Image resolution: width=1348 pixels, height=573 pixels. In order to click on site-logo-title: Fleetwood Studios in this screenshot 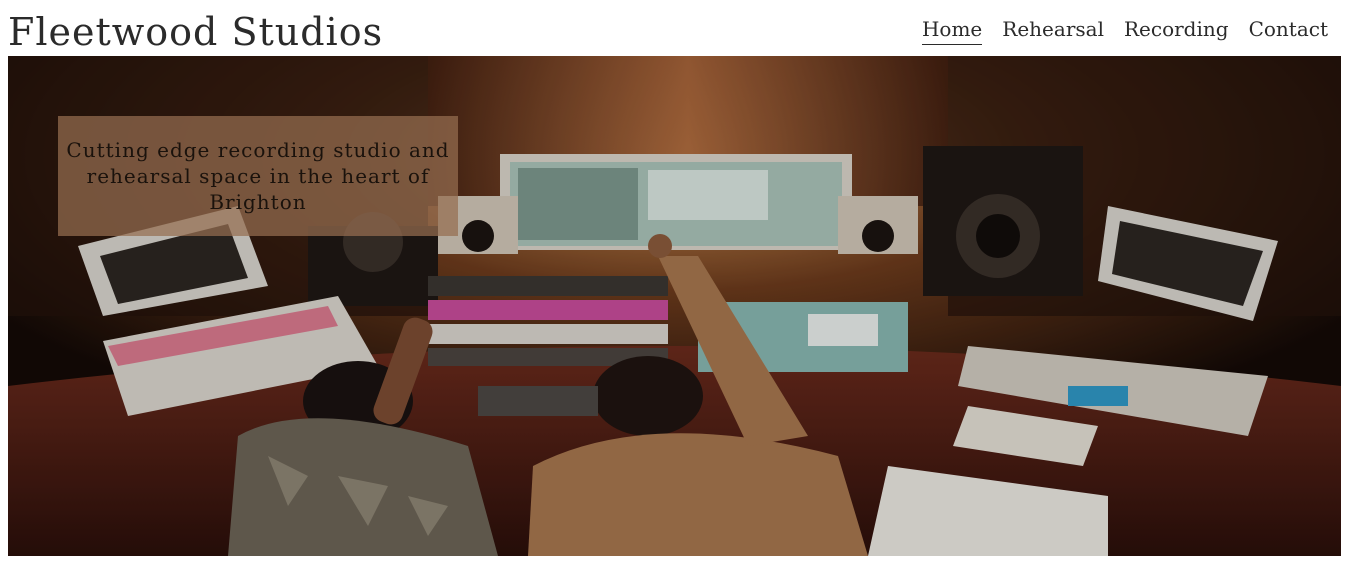, I will do `click(195, 32)`.